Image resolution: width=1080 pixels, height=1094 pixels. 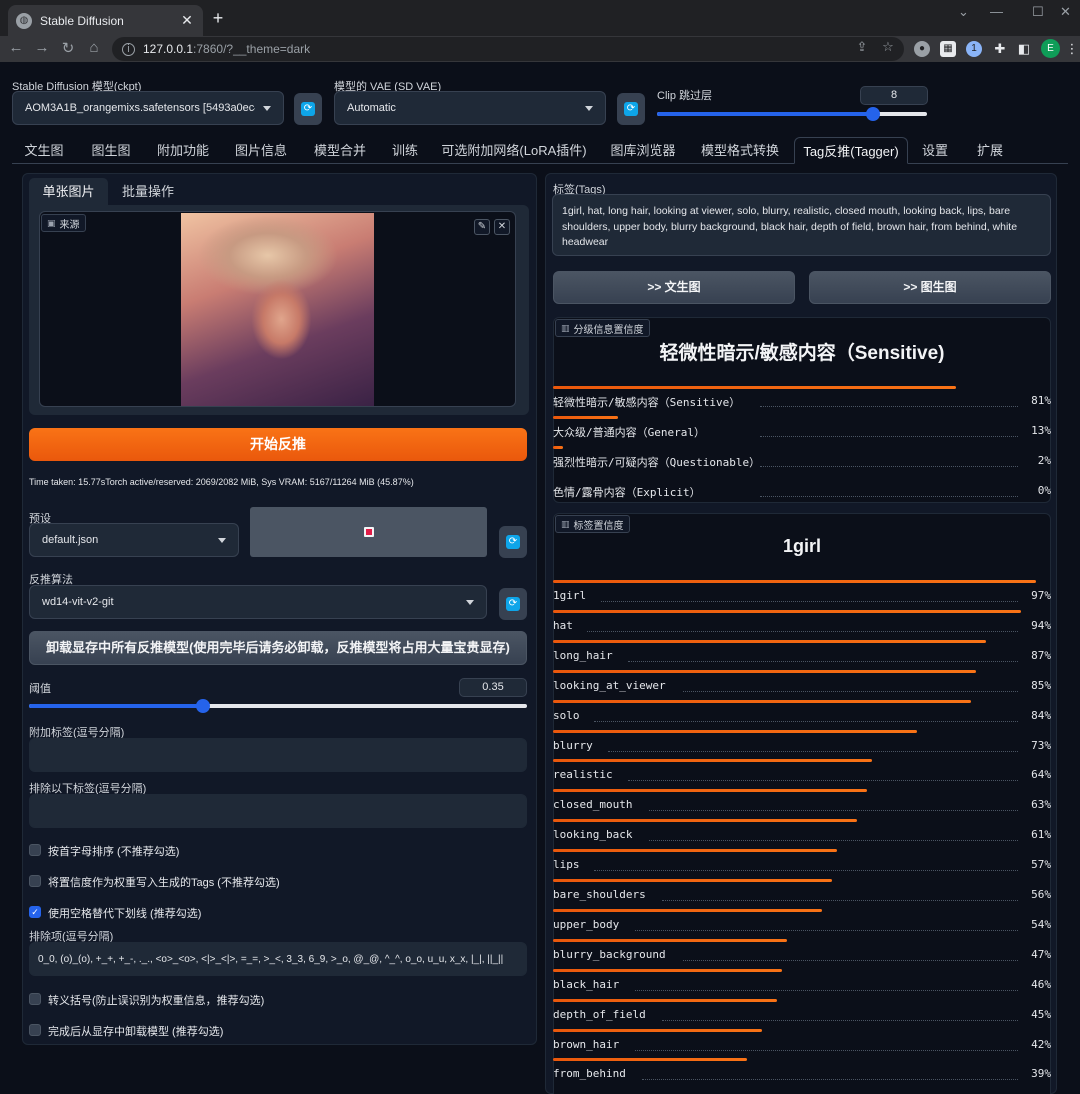 I want to click on clip-slider, so click(x=792, y=114).